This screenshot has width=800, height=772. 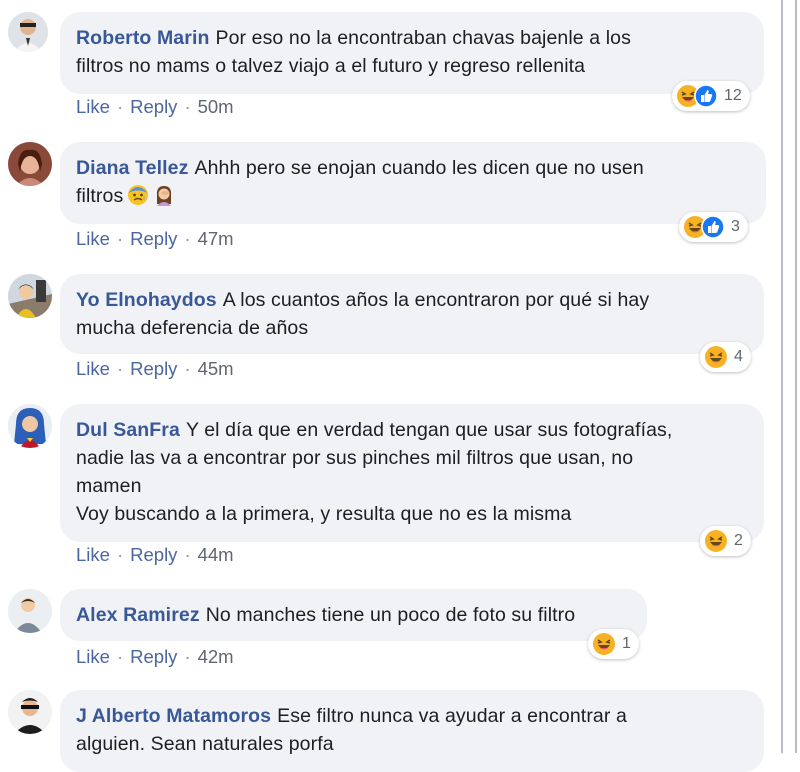 I want to click on comment-author: Yo Elnohaydos, so click(x=146, y=300).